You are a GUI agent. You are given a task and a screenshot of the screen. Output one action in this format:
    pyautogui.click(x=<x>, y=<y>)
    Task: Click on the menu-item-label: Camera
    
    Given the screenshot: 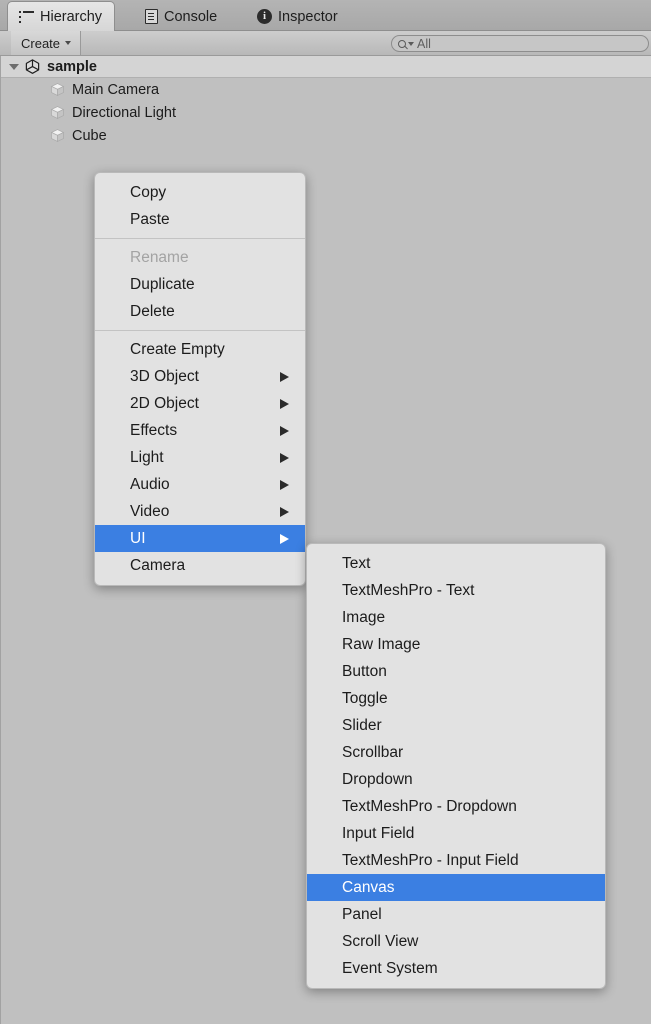 What is the action you would take?
    pyautogui.click(x=158, y=565)
    